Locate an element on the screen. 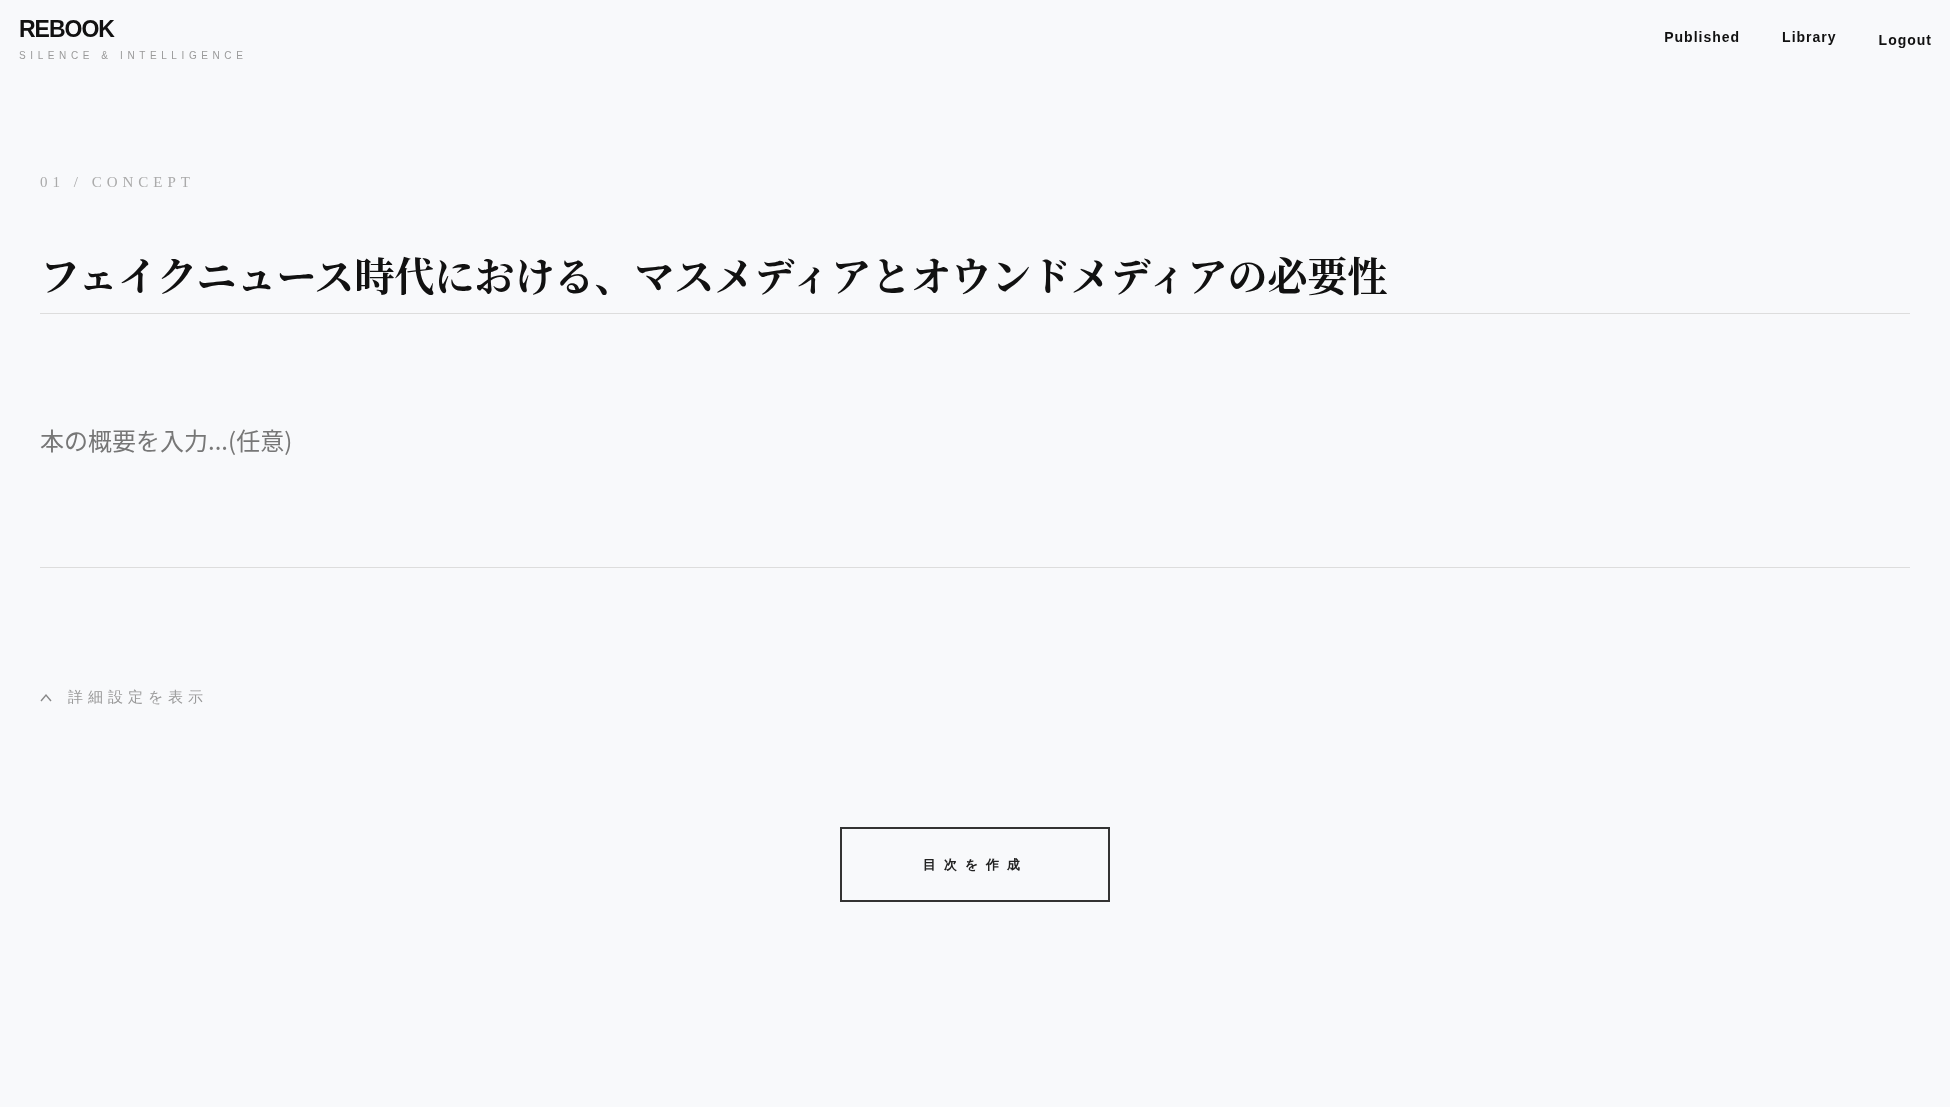 This screenshot has width=1950, height=1107. section-label: 01 / CONCEPT is located at coordinates (118, 182).